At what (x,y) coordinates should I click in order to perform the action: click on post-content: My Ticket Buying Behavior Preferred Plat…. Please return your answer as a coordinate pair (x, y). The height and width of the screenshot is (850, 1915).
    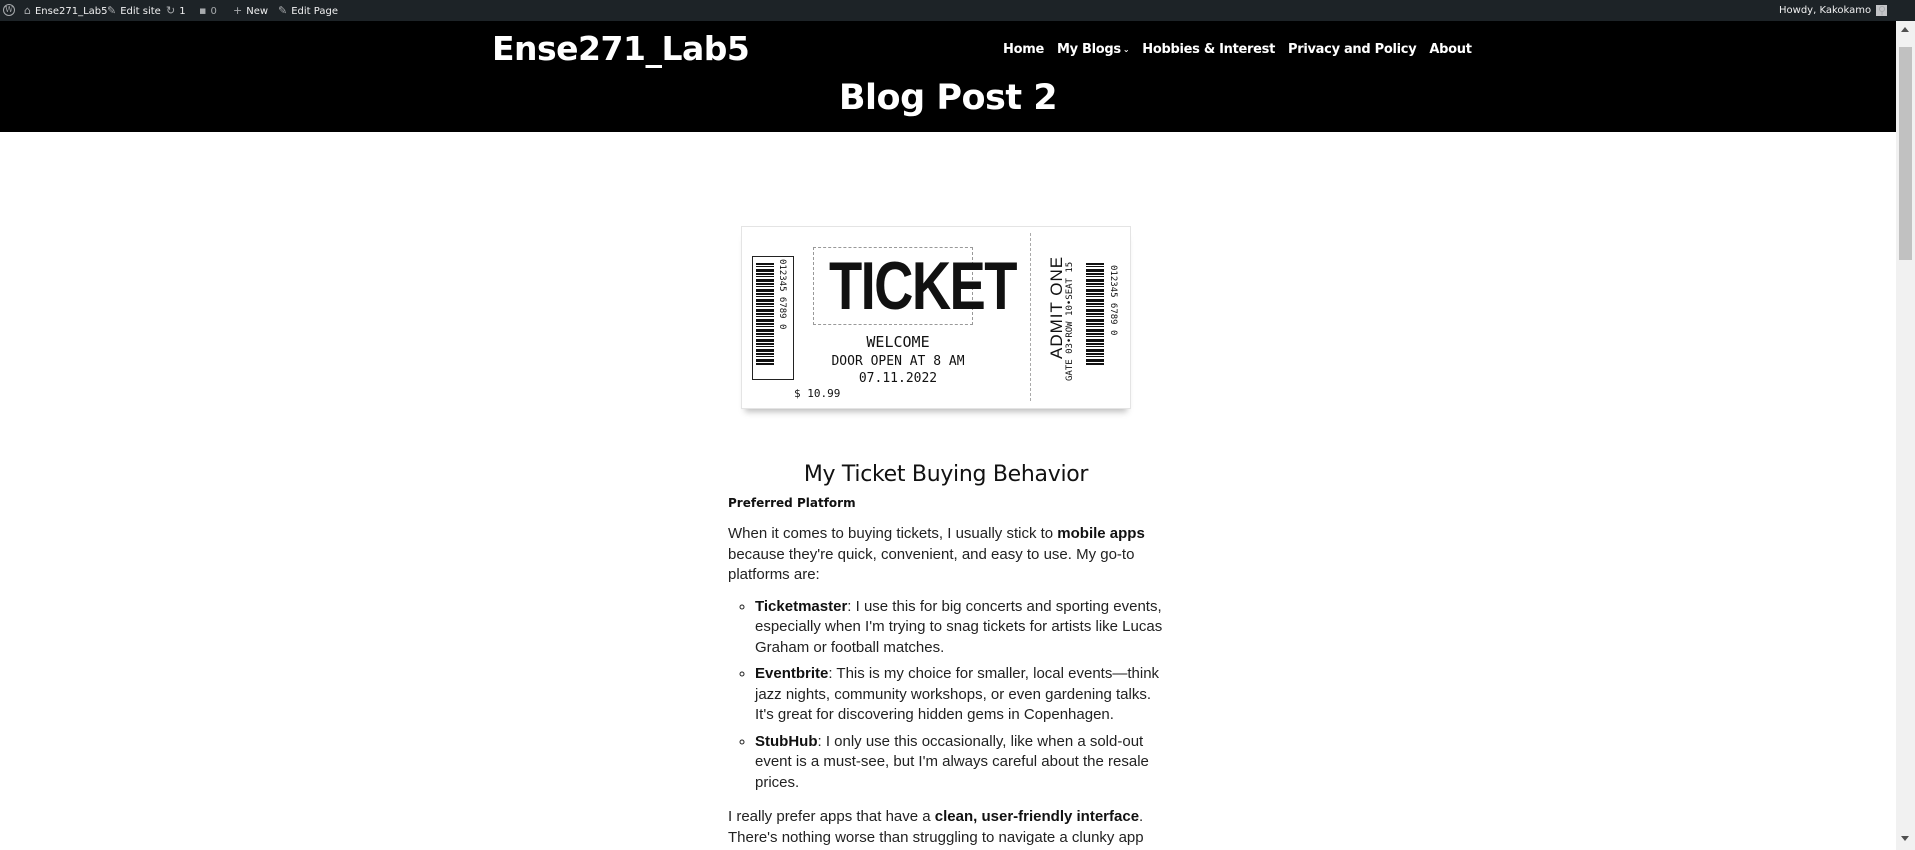
    Looking at the image, I should click on (946, 655).